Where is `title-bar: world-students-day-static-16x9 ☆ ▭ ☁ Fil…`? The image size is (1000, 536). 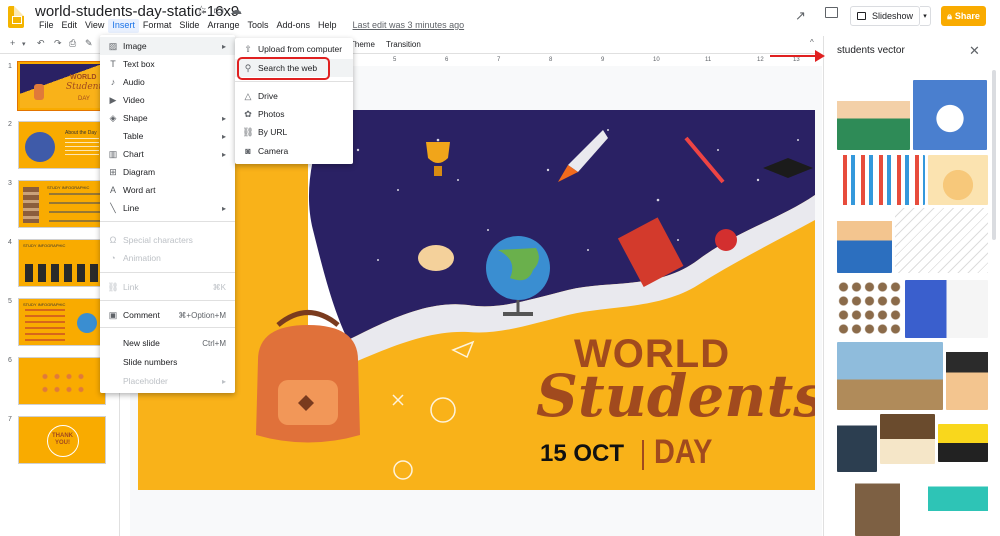
title-bar: world-students-day-static-16x9 ☆ ▭ ☁ Fil… is located at coordinates (500, 17).